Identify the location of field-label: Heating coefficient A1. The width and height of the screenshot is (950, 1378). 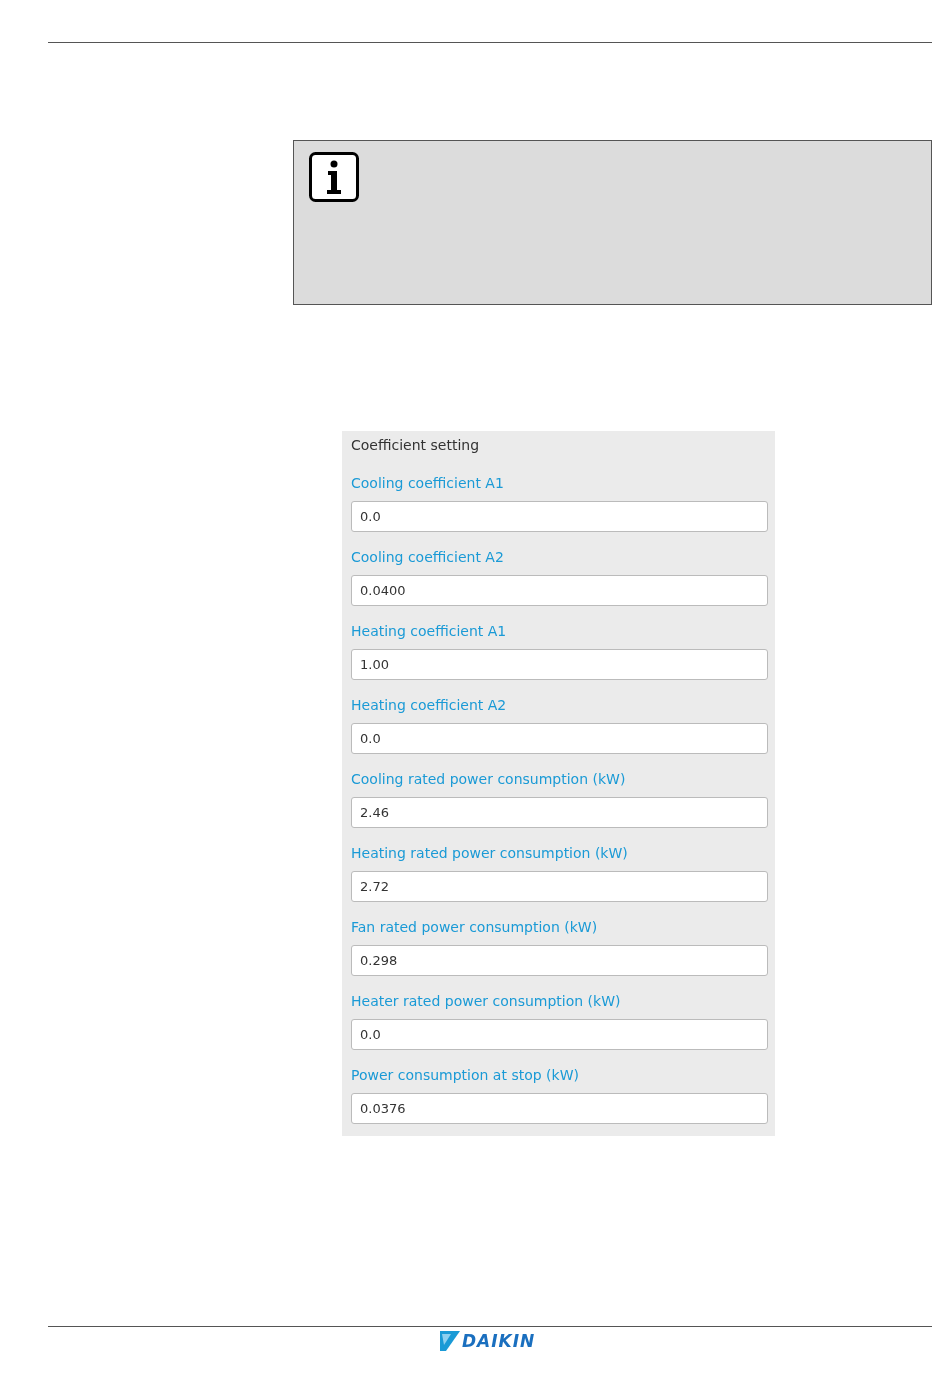
(429, 631).